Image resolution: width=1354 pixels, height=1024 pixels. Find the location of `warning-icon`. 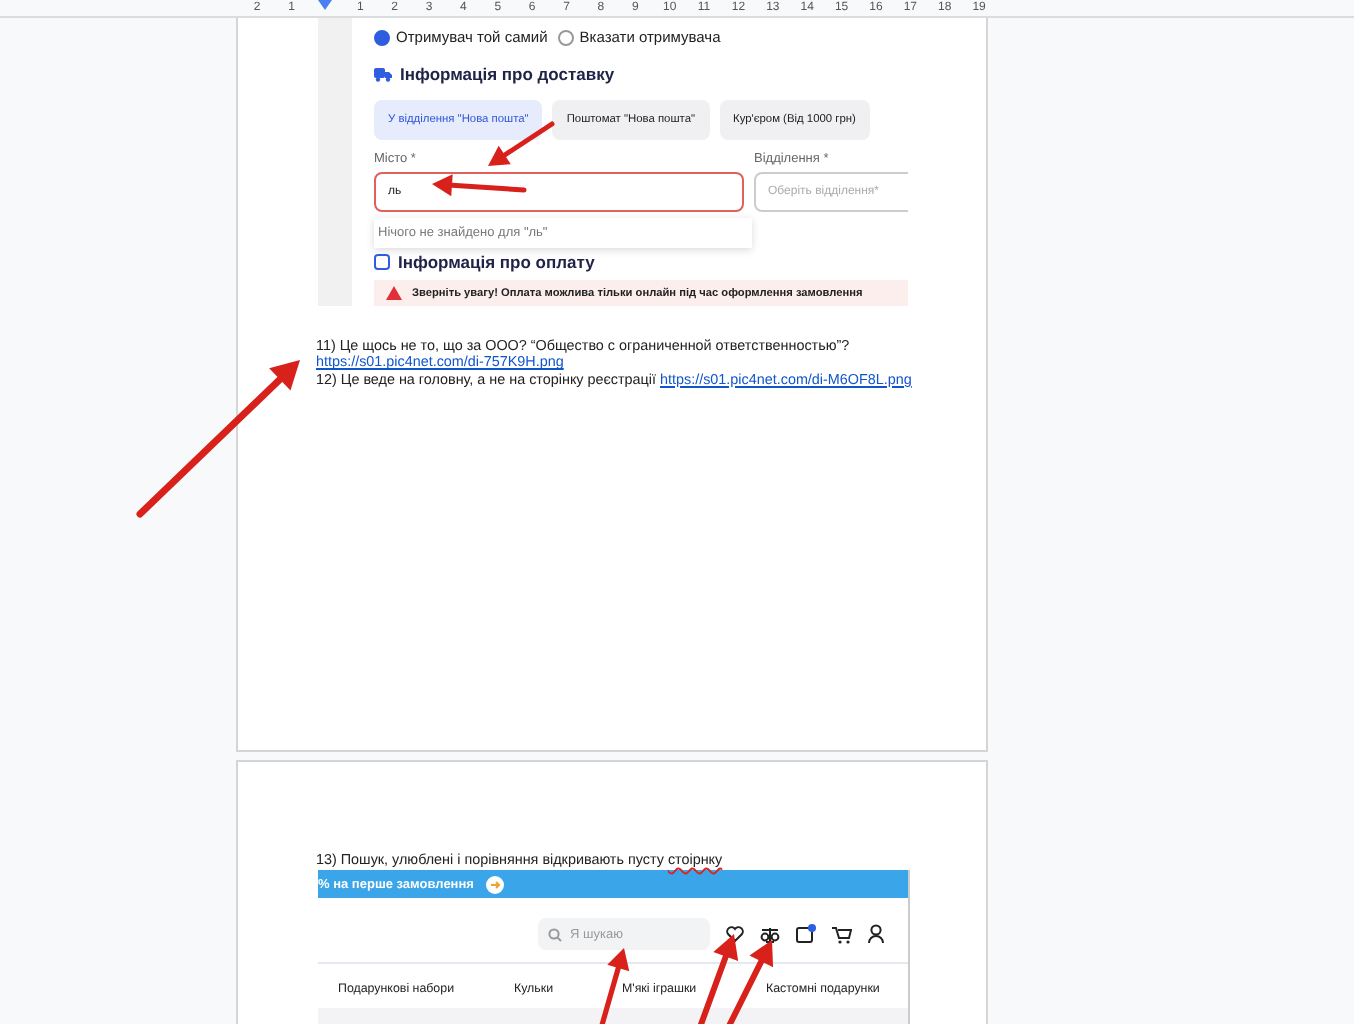

warning-icon is located at coordinates (394, 293).